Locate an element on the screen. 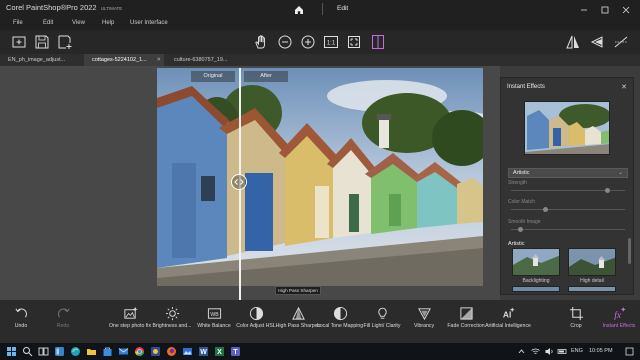 The image size is (640, 360). tool-label: Fill Light/ Clarity is located at coordinates (382, 326).